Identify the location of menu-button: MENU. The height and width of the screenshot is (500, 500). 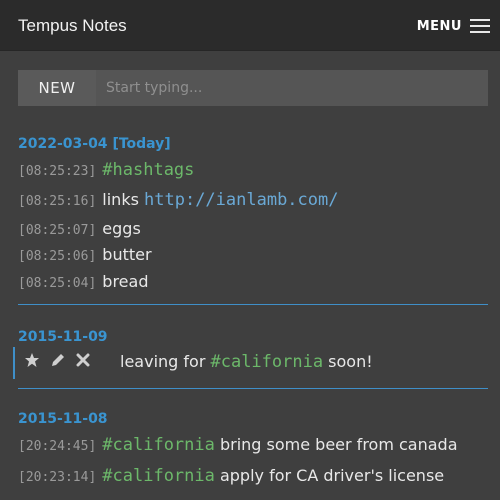
(453, 26).